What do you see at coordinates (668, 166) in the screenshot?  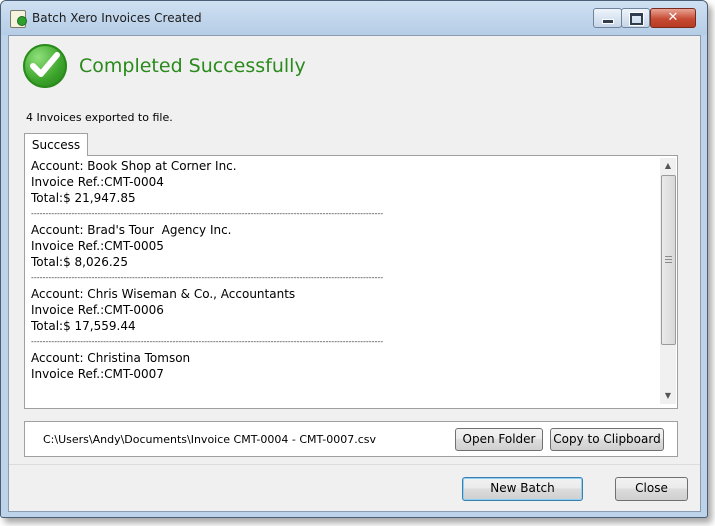 I see `scroll-up-arrow-icon: ▲` at bounding box center [668, 166].